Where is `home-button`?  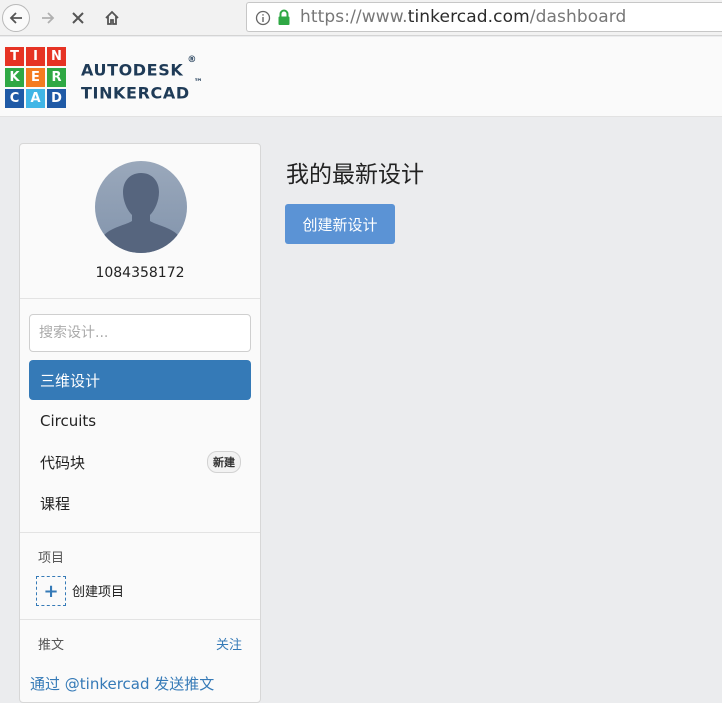 home-button is located at coordinates (112, 18).